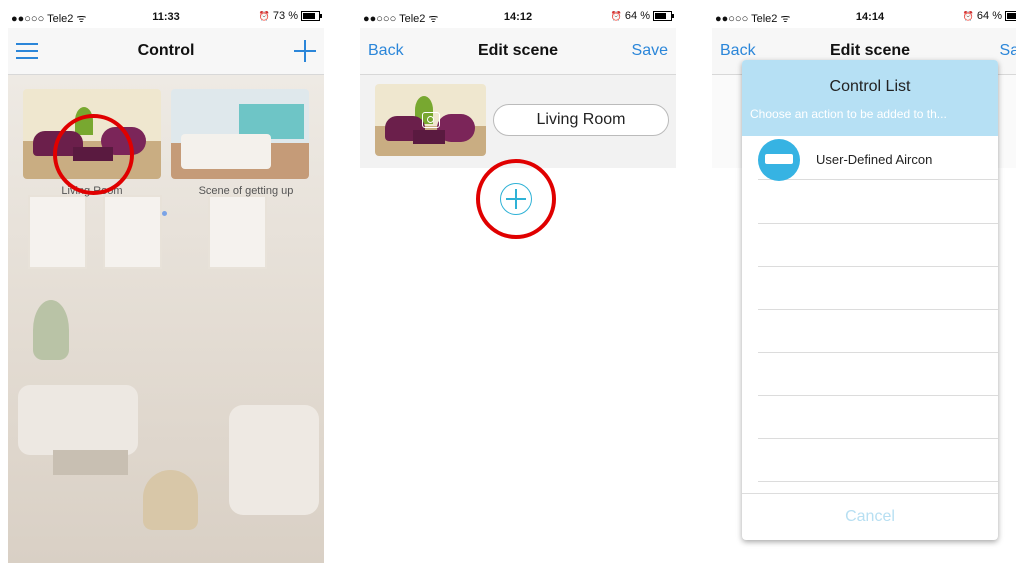  I want to click on nav-bar: Control, so click(166, 51).